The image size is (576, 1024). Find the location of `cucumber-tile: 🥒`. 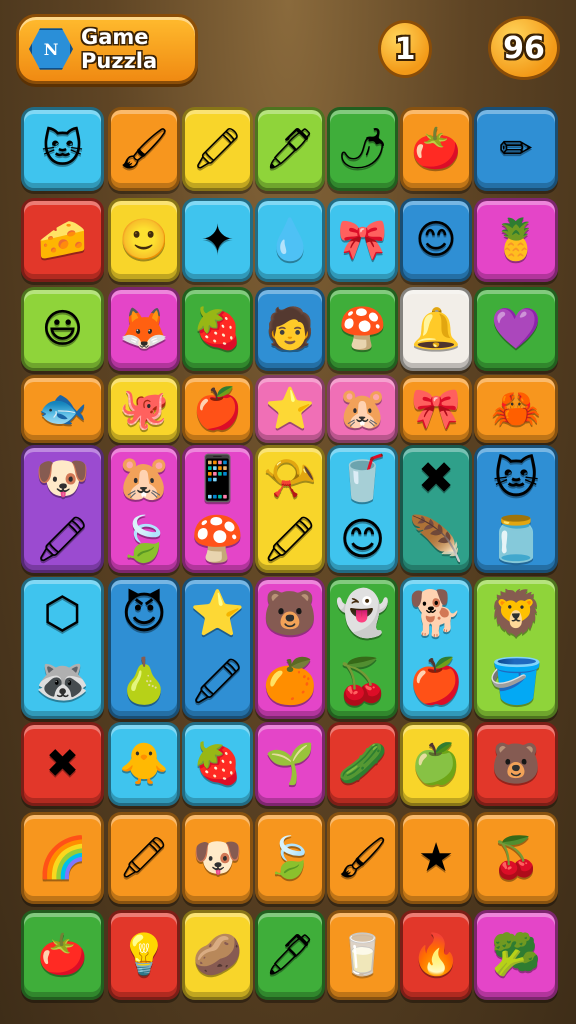

cucumber-tile: 🥒 is located at coordinates (362, 764).